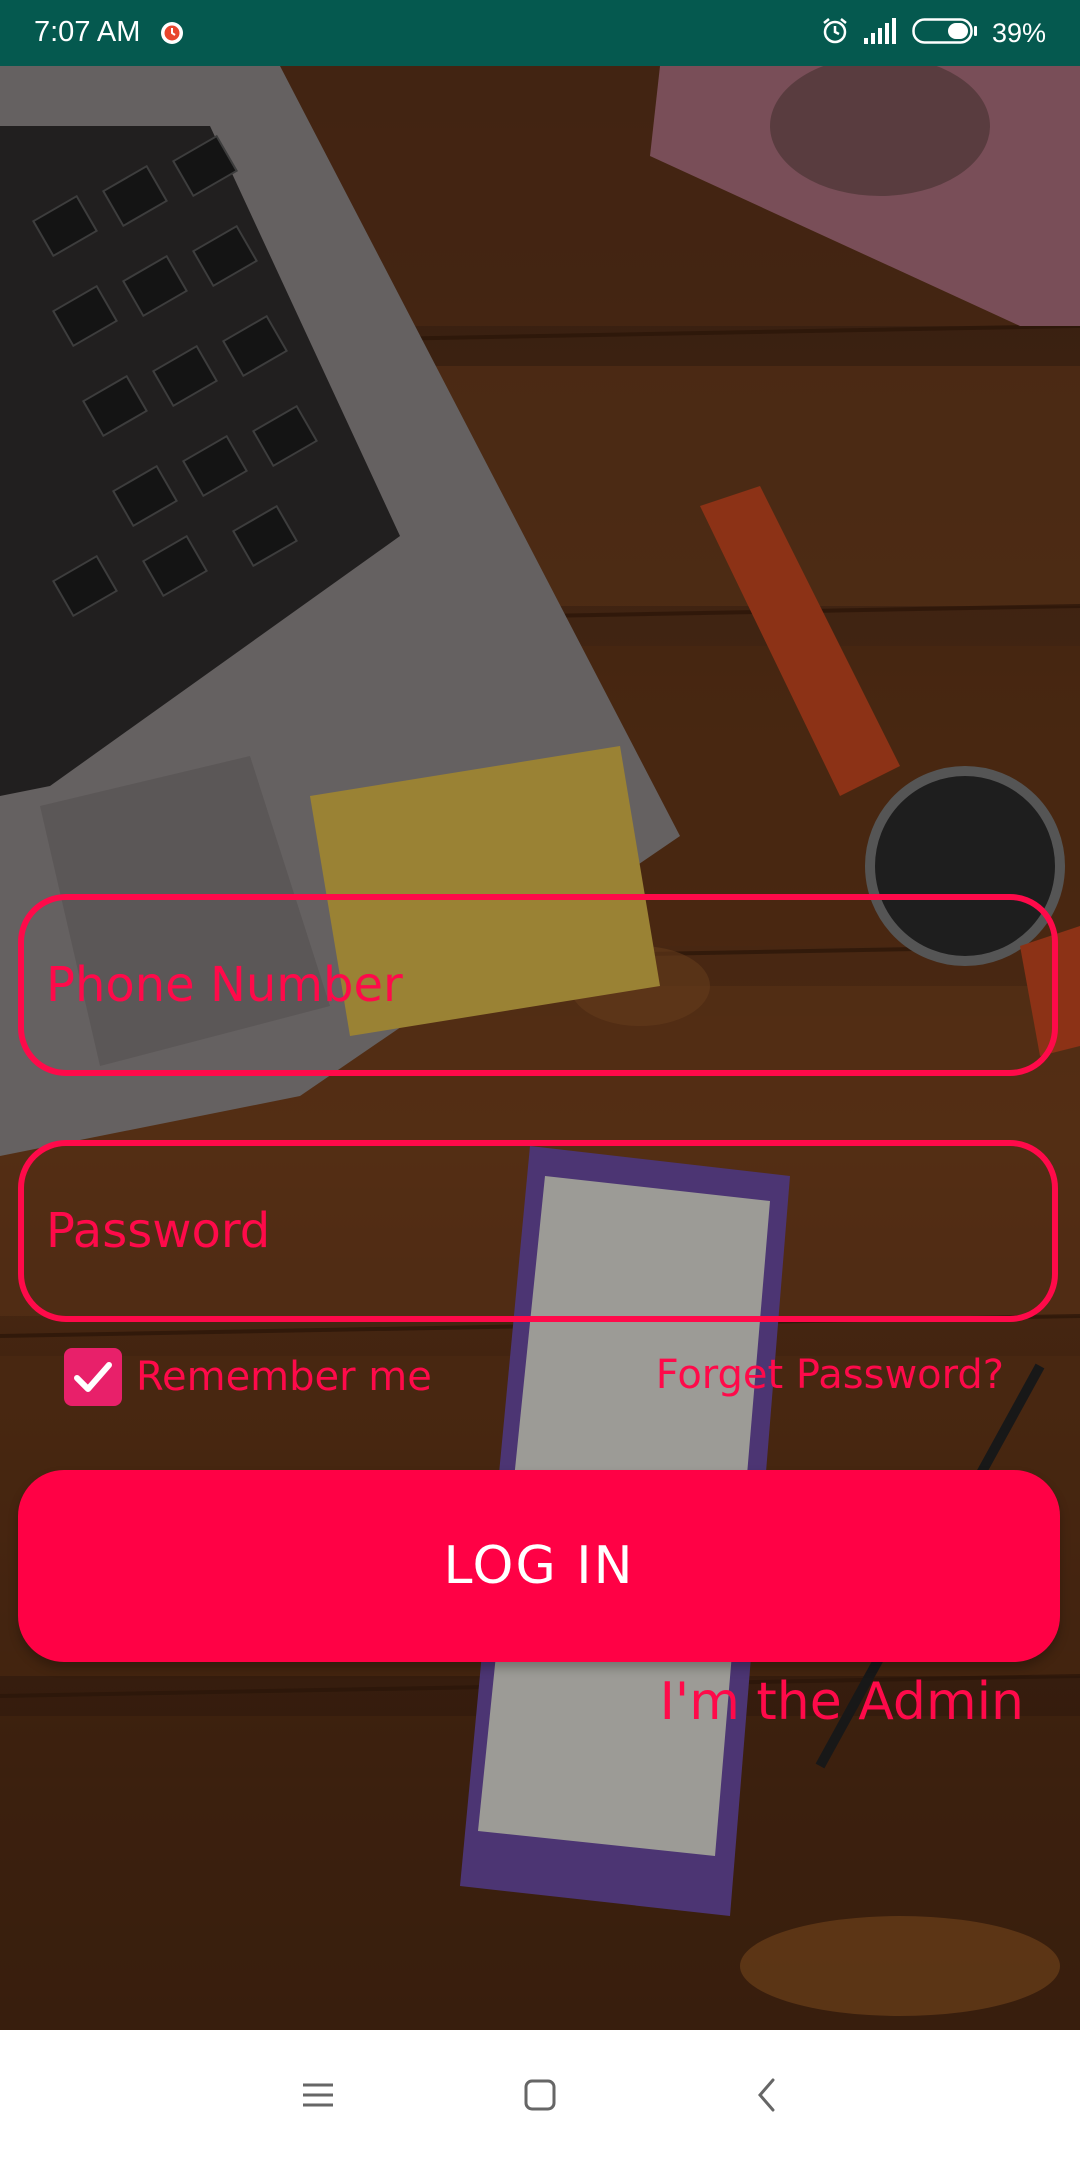  I want to click on remember-me-row: Remember me, so click(248, 1377).